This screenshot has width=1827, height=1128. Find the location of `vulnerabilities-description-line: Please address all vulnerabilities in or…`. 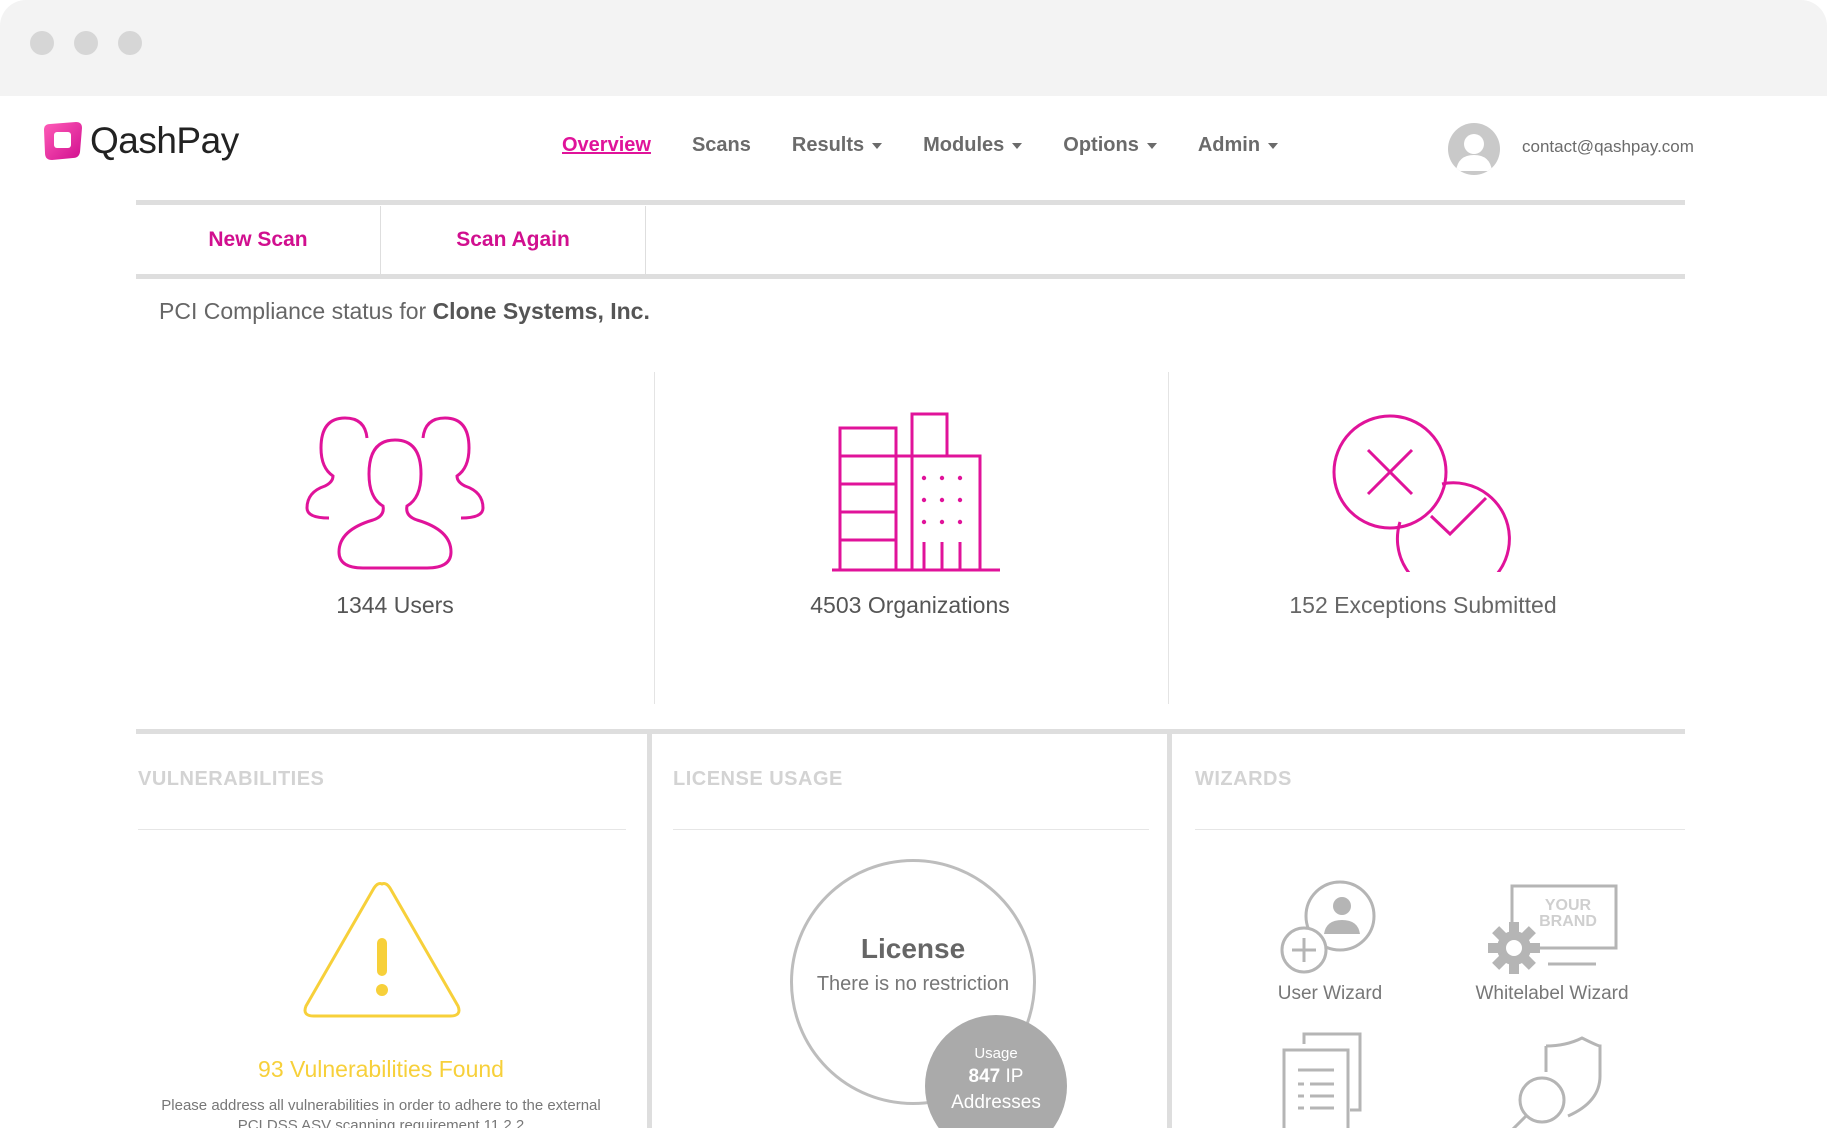

vulnerabilities-description-line: Please address all vulnerabilities in or… is located at coordinates (381, 1105).